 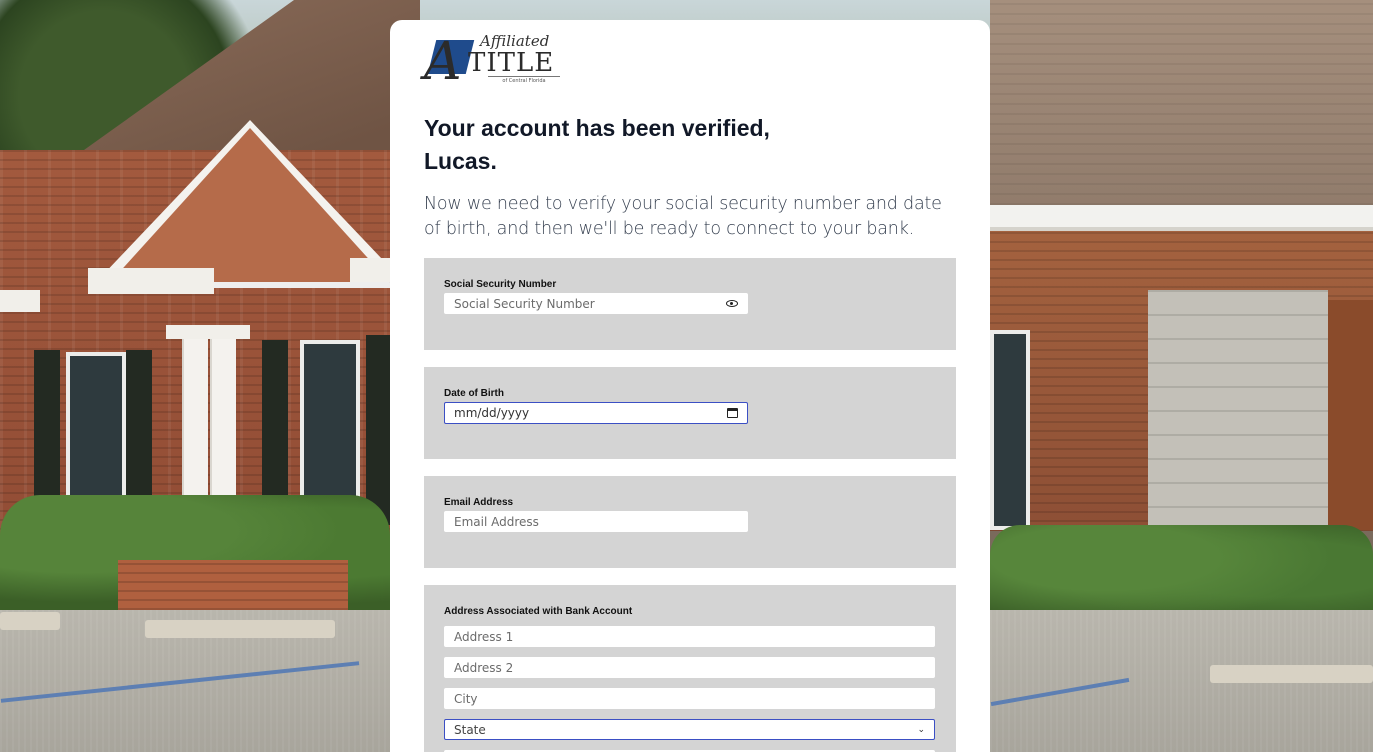 What do you see at coordinates (474, 393) in the screenshot?
I see `dob-label: Date of Birth` at bounding box center [474, 393].